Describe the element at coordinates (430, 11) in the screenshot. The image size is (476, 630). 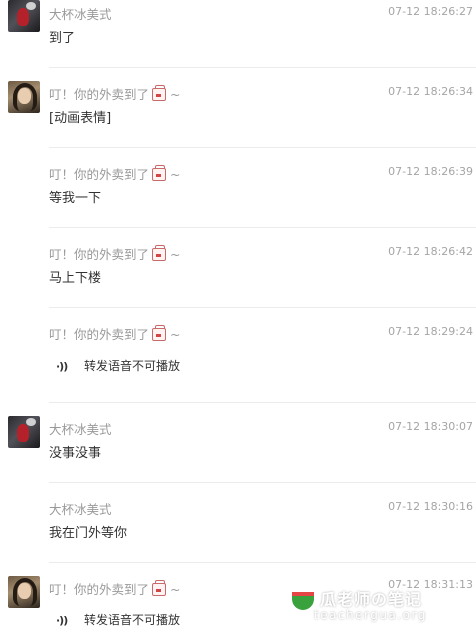
I see `timestamp: 07-12 18:26:27` at that location.